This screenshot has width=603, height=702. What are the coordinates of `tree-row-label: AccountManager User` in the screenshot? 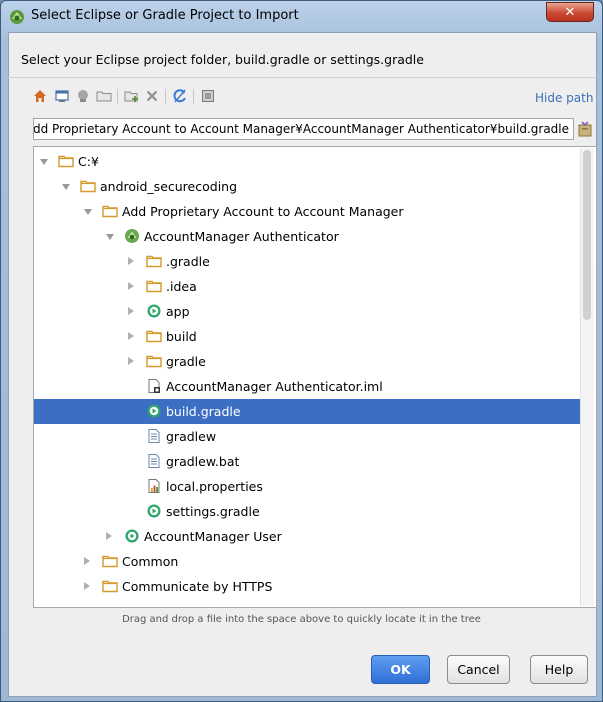 It's located at (213, 536).